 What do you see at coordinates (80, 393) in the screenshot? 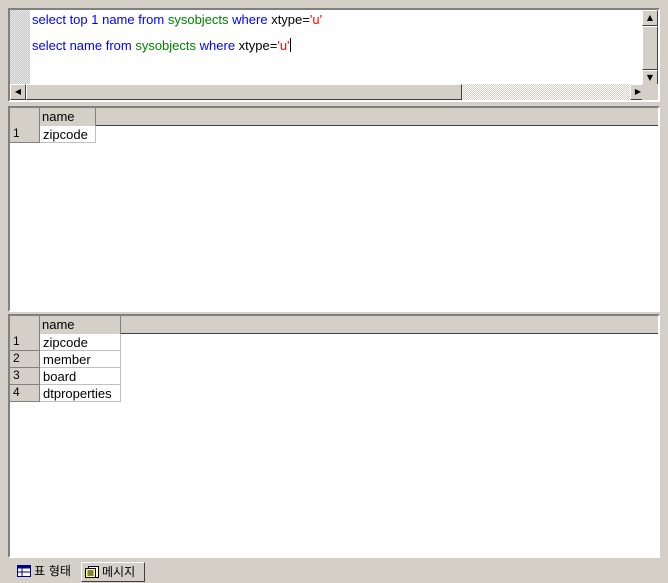
I see `grid-cell: dtproperties` at bounding box center [80, 393].